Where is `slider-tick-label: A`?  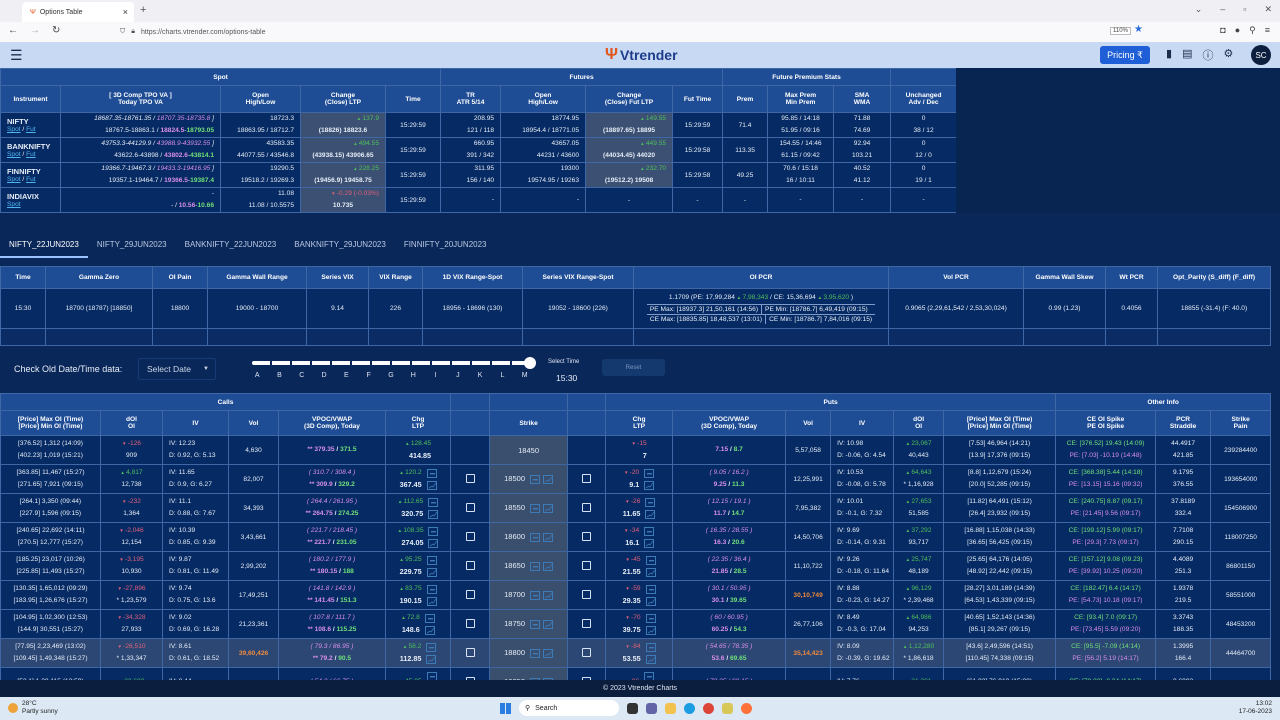
slider-tick-label: A is located at coordinates (257, 375).